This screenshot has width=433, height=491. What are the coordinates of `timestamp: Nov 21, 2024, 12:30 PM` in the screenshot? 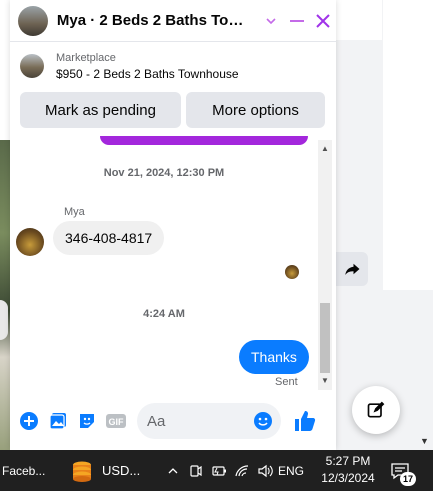 It's located at (164, 173).